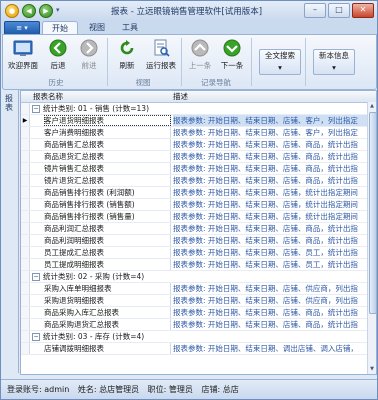  I want to click on status-position: 职位: 管理员, so click(170, 389).